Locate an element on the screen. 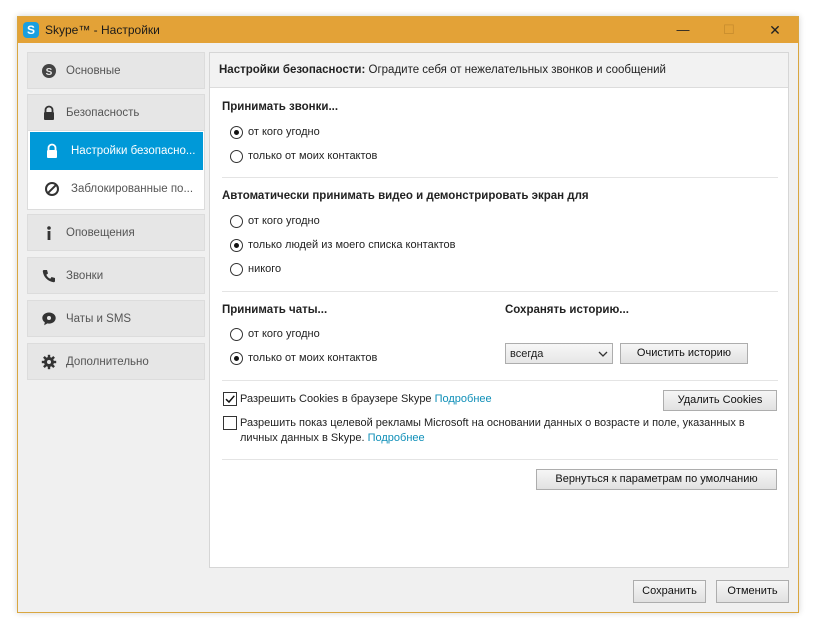 The image size is (820, 636). chat-icon is located at coordinates (49, 319).